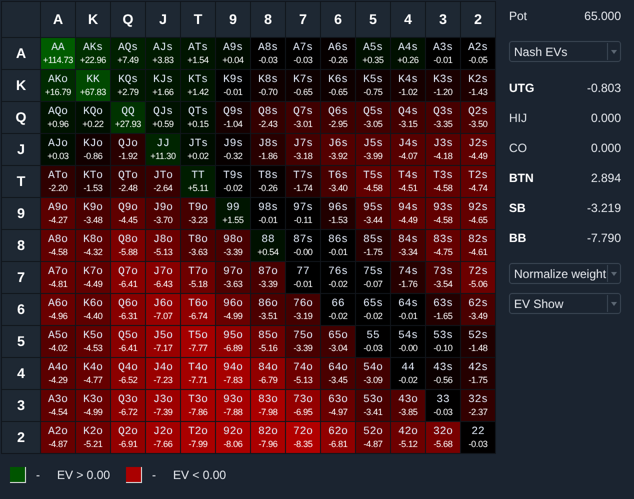  Describe the element at coordinates (408, 245) in the screenshot. I see `hand-cell: 84s -3.34` at that location.